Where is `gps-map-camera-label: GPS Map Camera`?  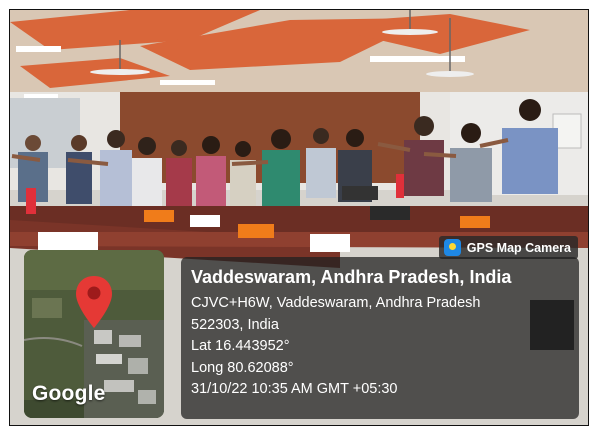 gps-map-camera-label: GPS Map Camera is located at coordinates (518, 247).